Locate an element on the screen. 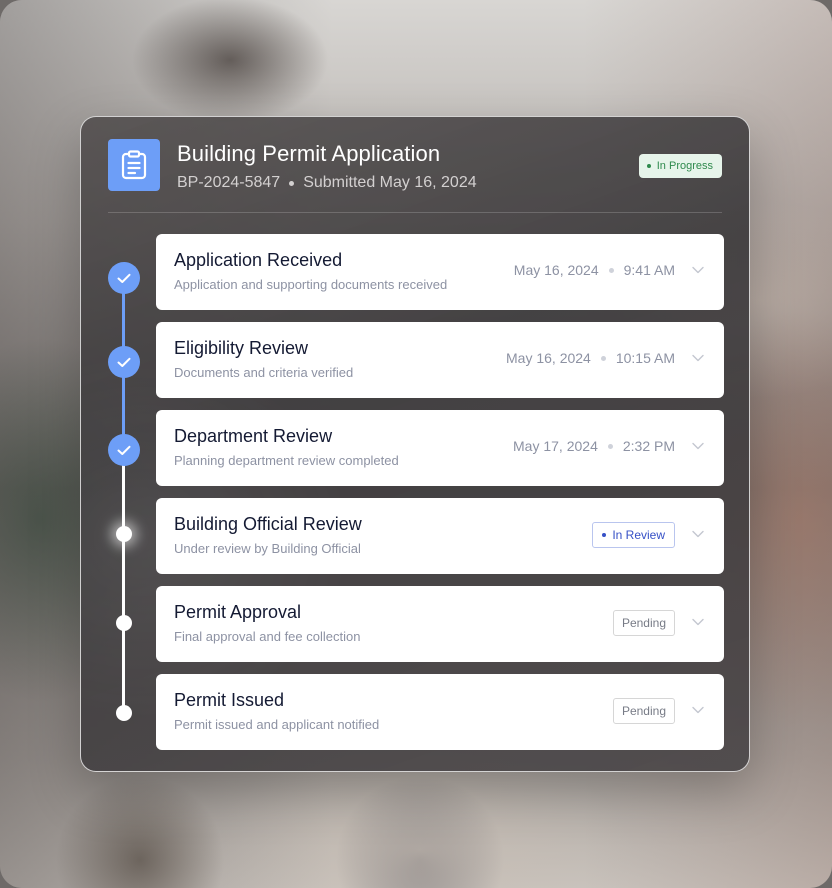 This screenshot has height=888, width=832. status-badge: In Progress is located at coordinates (680, 166).